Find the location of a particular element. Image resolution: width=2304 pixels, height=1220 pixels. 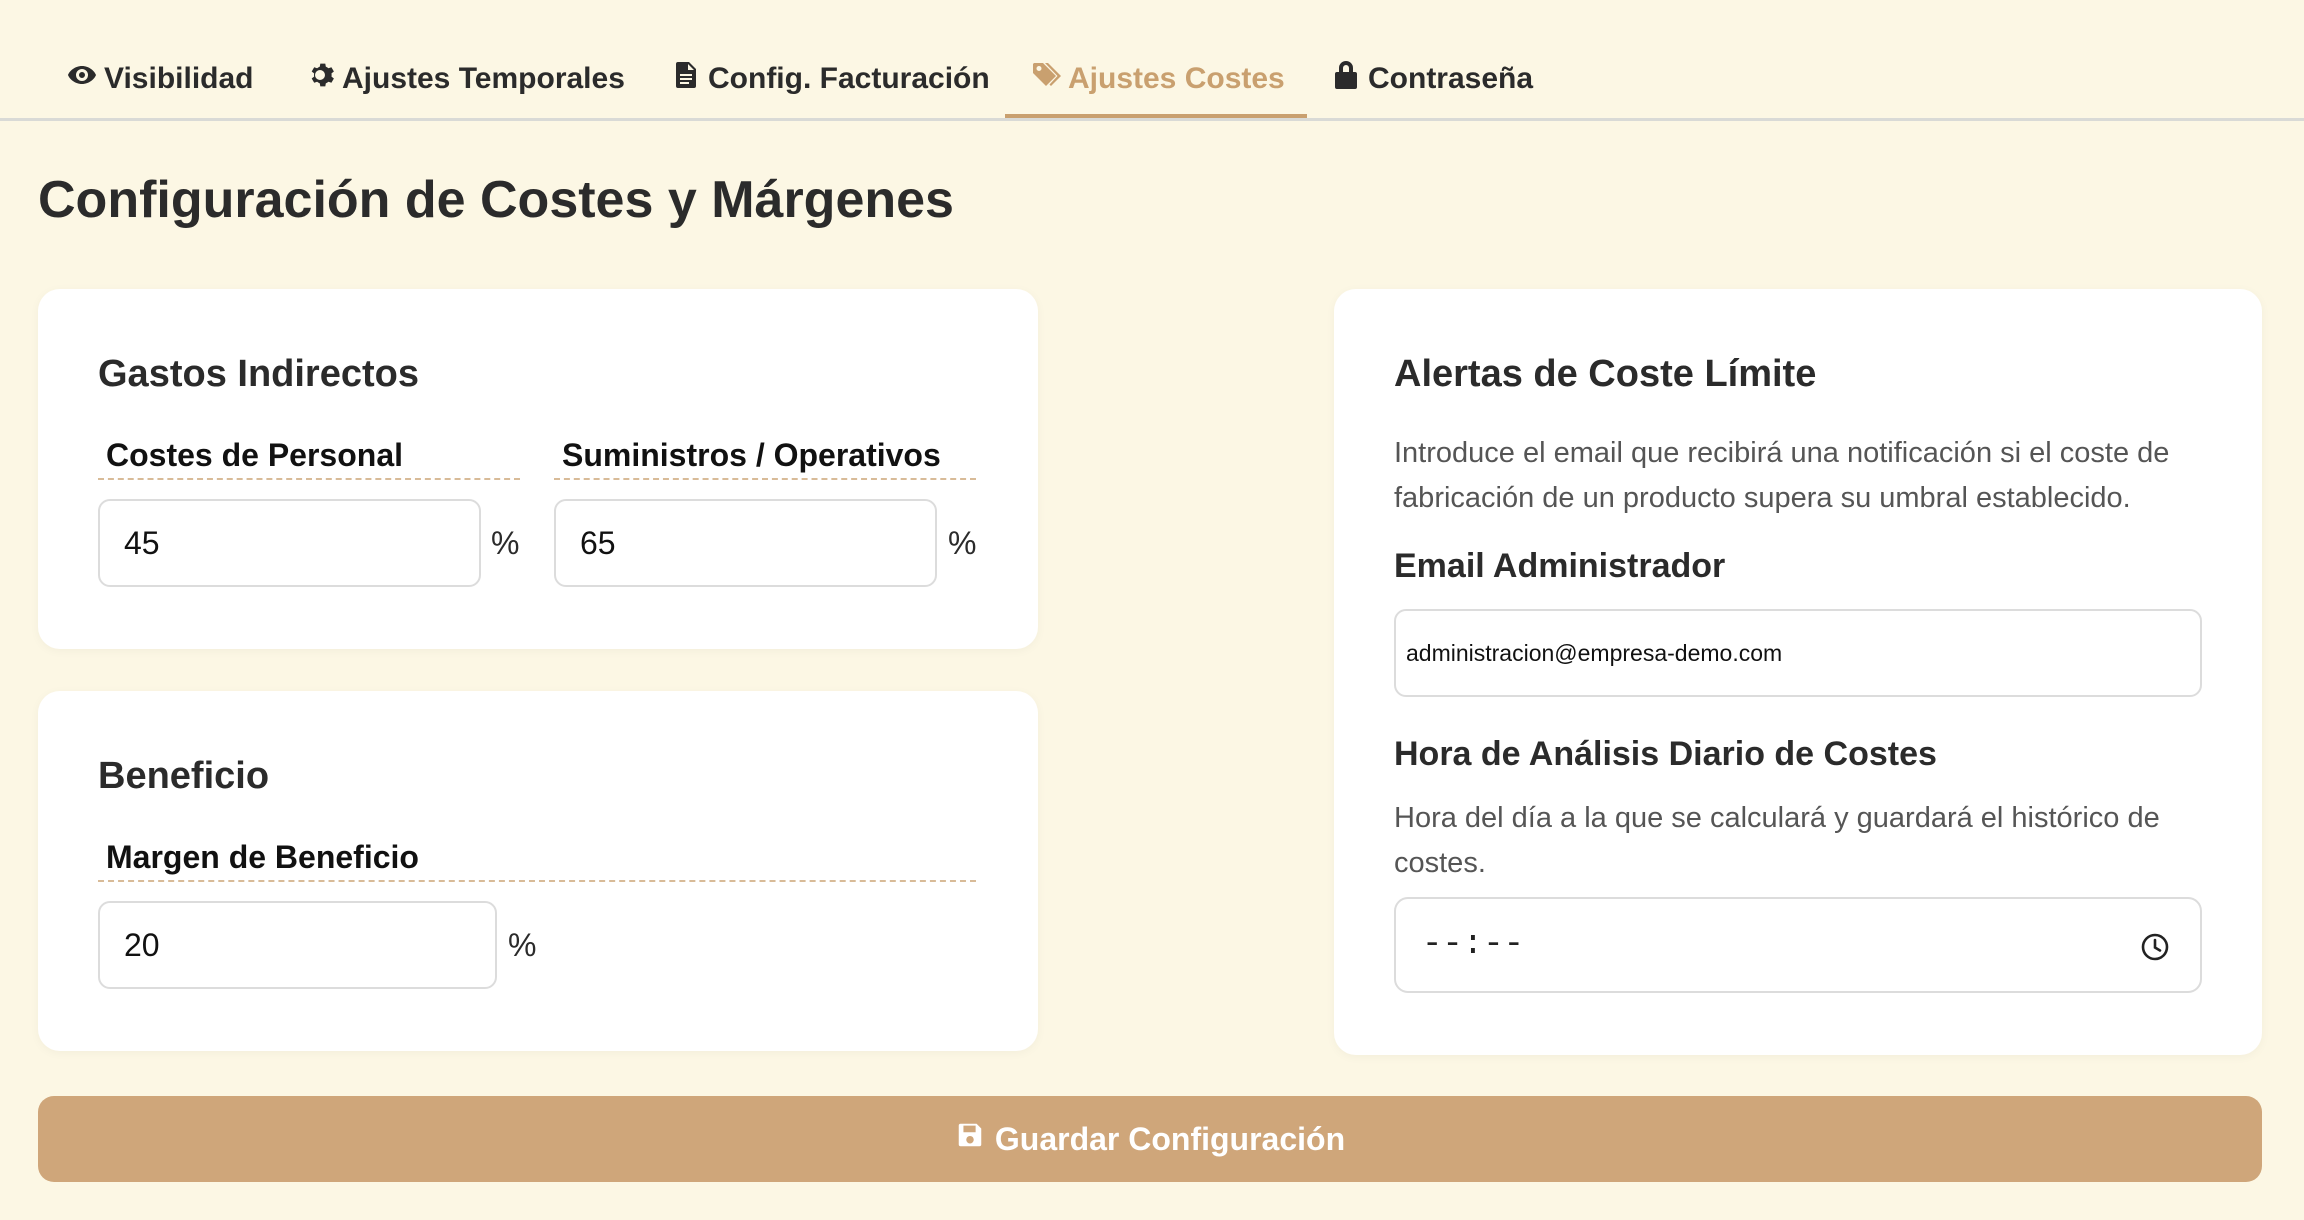

cost-alerts-title: Alertas de Coste Límite is located at coordinates (1605, 374).